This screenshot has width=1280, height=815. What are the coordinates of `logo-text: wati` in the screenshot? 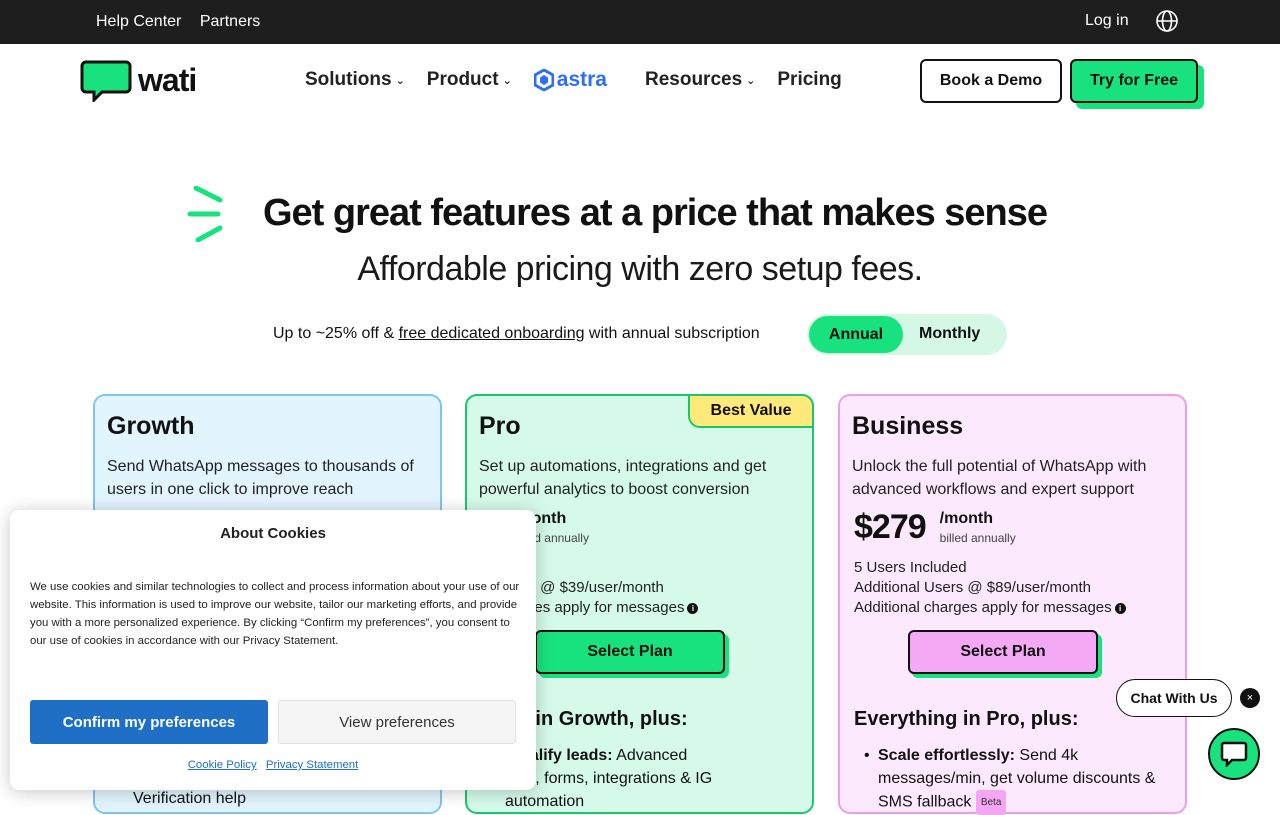 It's located at (167, 79).